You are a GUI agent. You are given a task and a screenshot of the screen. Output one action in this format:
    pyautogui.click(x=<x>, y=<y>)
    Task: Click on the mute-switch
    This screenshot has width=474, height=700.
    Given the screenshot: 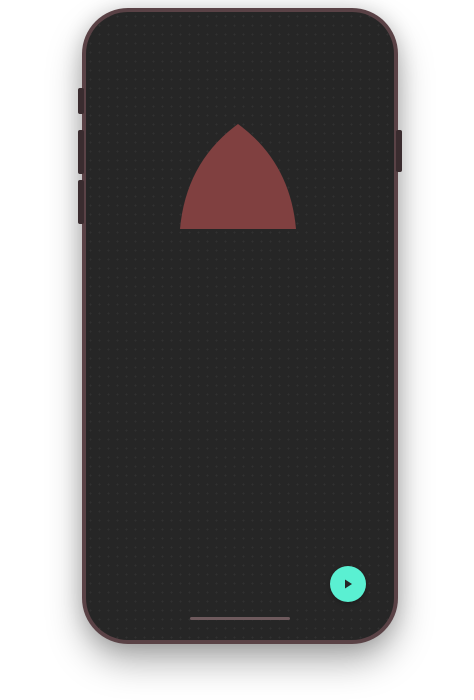 What is the action you would take?
    pyautogui.click(x=81, y=101)
    